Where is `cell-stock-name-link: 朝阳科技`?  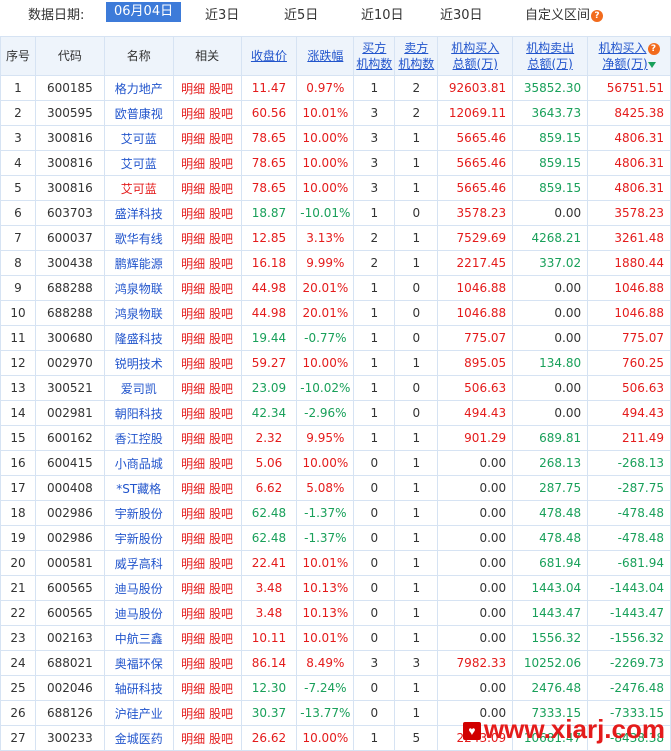 cell-stock-name-link: 朝阳科技 is located at coordinates (138, 413).